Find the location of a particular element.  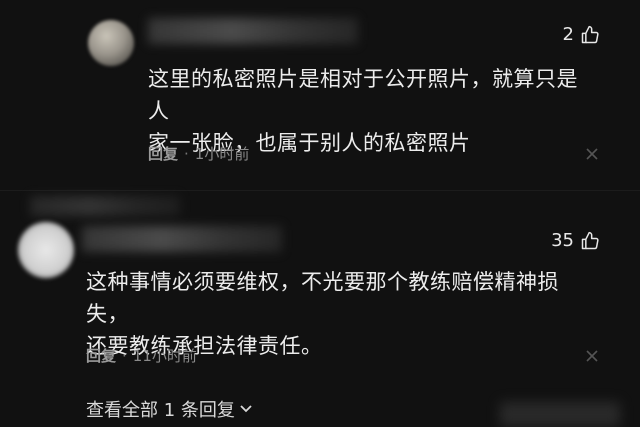

comment-meta: 回复 · 1小时前 is located at coordinates (198, 153).